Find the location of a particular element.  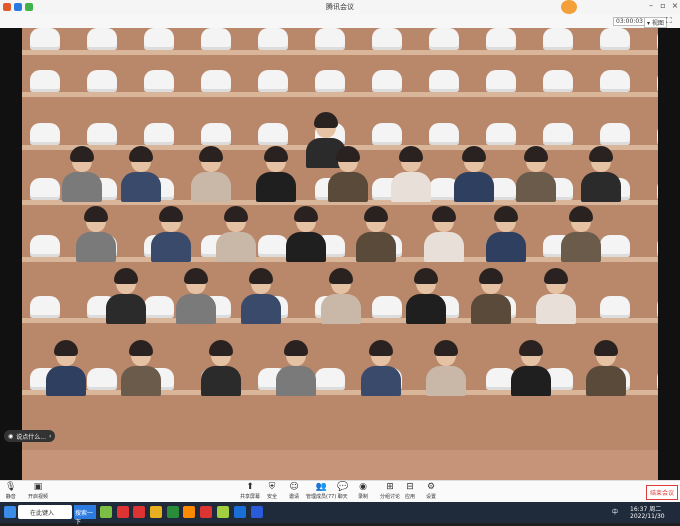

windows-start-icon is located at coordinates (10, 512).